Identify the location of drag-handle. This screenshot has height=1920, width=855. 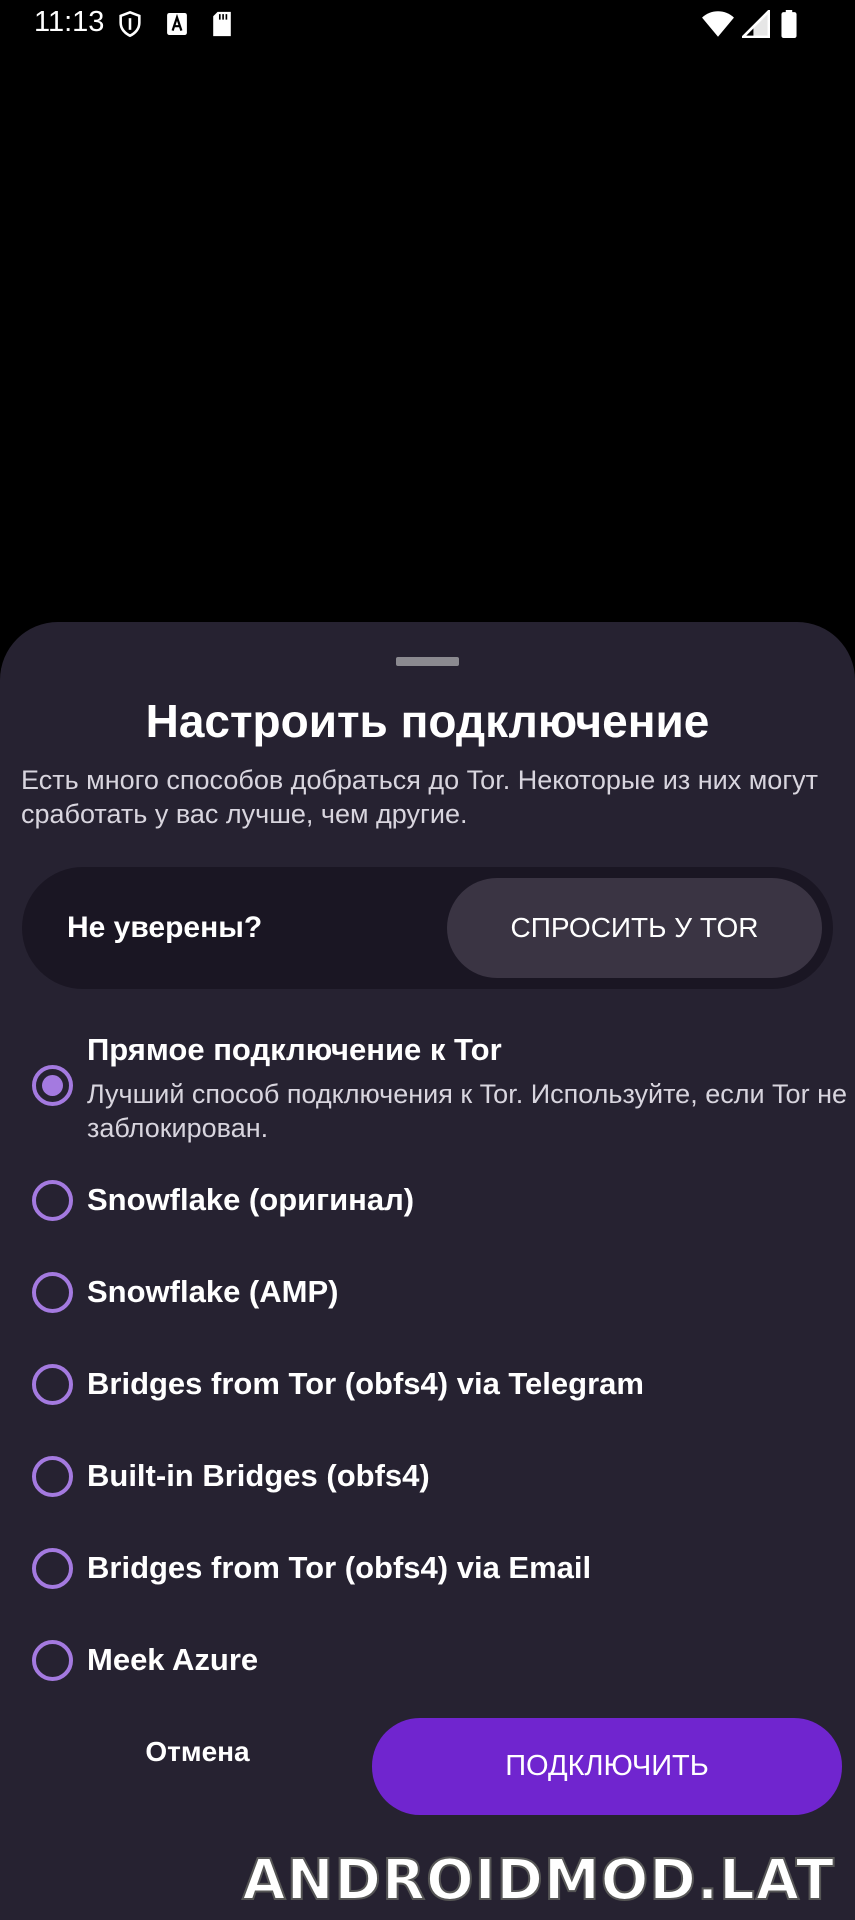
(427, 661).